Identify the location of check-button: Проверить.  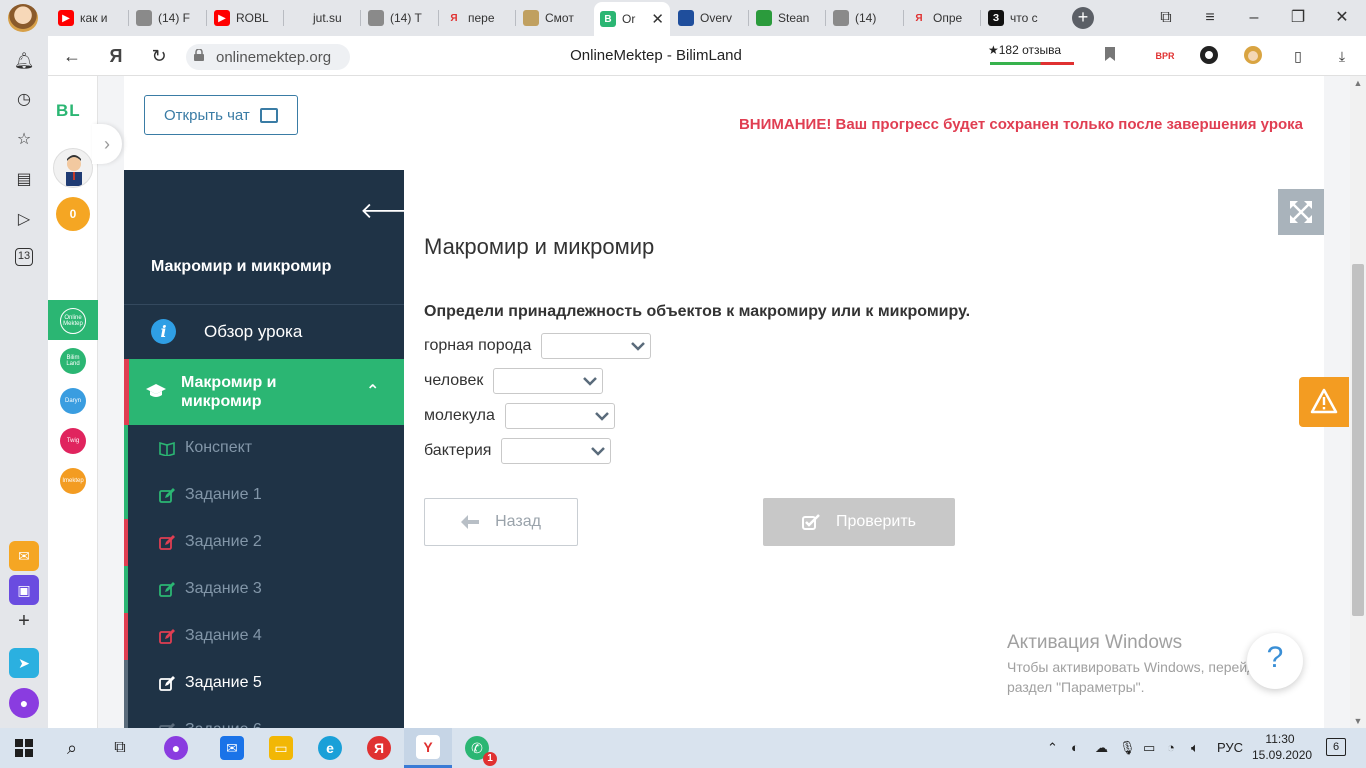
(859, 522).